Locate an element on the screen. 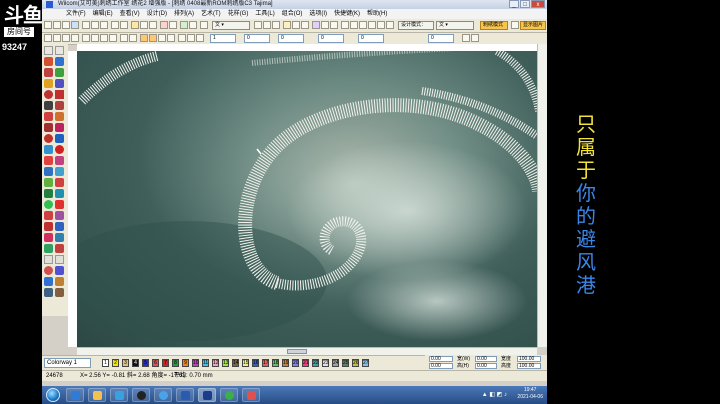 This screenshot has height=404, width=720. paste-icon is located at coordinates (104, 25).